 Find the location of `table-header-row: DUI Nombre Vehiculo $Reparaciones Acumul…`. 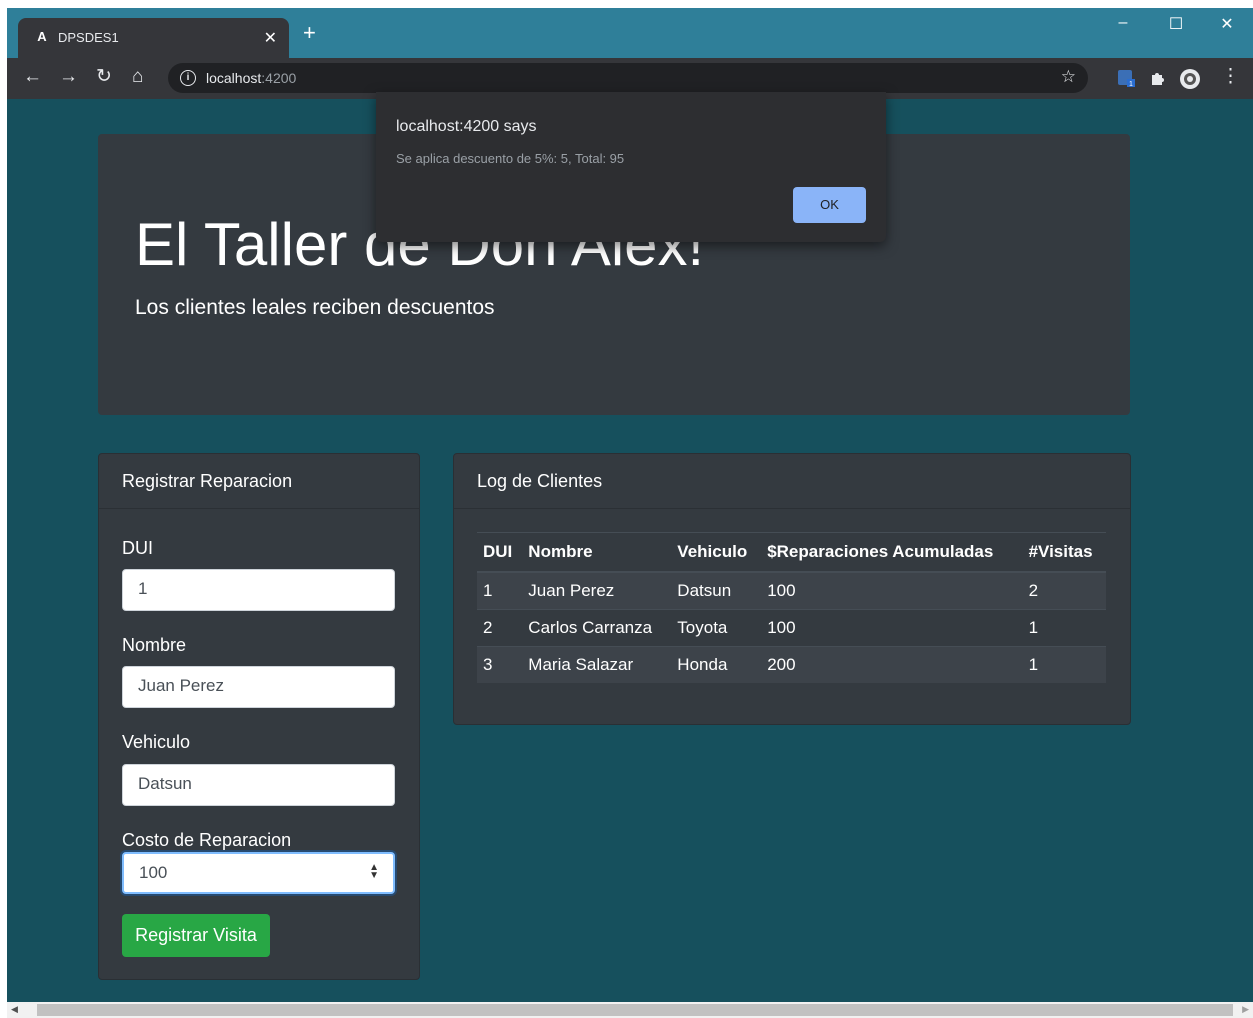

table-header-row: DUI Nombre Vehiculo $Reparaciones Acumul… is located at coordinates (791, 552).